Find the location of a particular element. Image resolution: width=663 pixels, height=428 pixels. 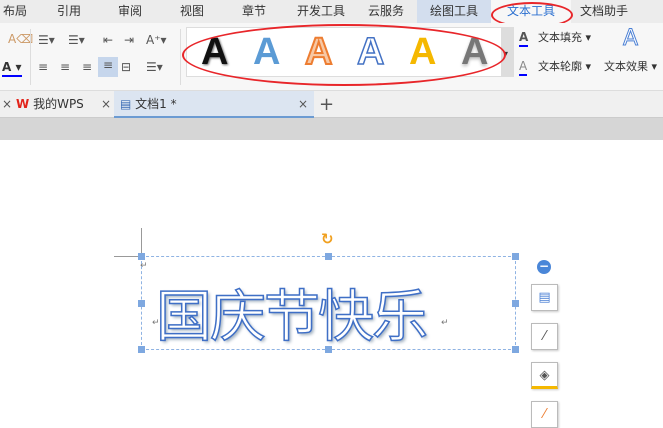

wps-logo-icon: W is located at coordinates (23, 104).